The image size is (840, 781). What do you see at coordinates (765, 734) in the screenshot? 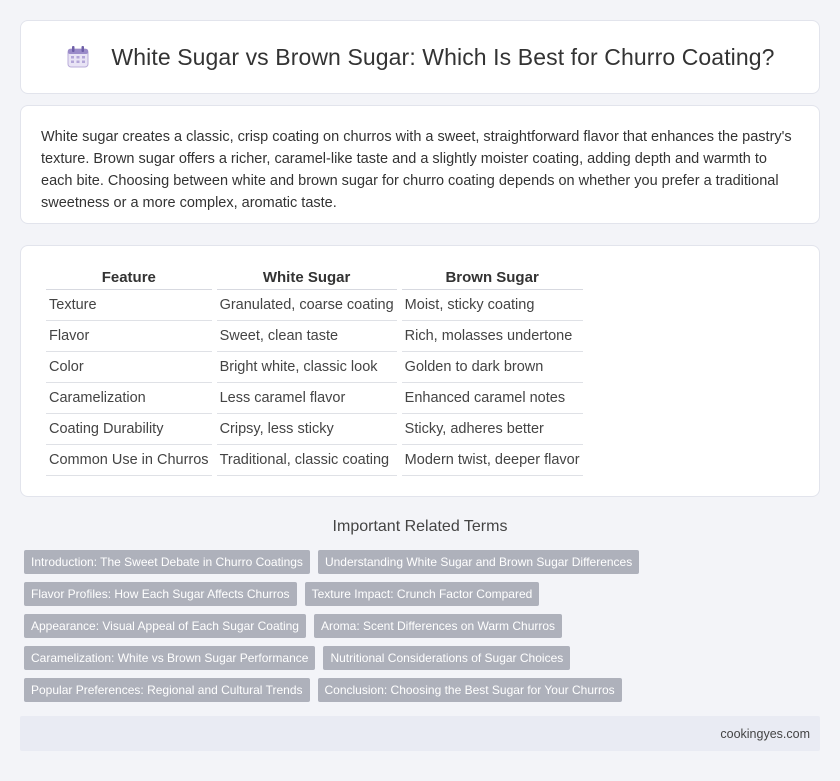
I see `site-name: cookingyes.com` at bounding box center [765, 734].